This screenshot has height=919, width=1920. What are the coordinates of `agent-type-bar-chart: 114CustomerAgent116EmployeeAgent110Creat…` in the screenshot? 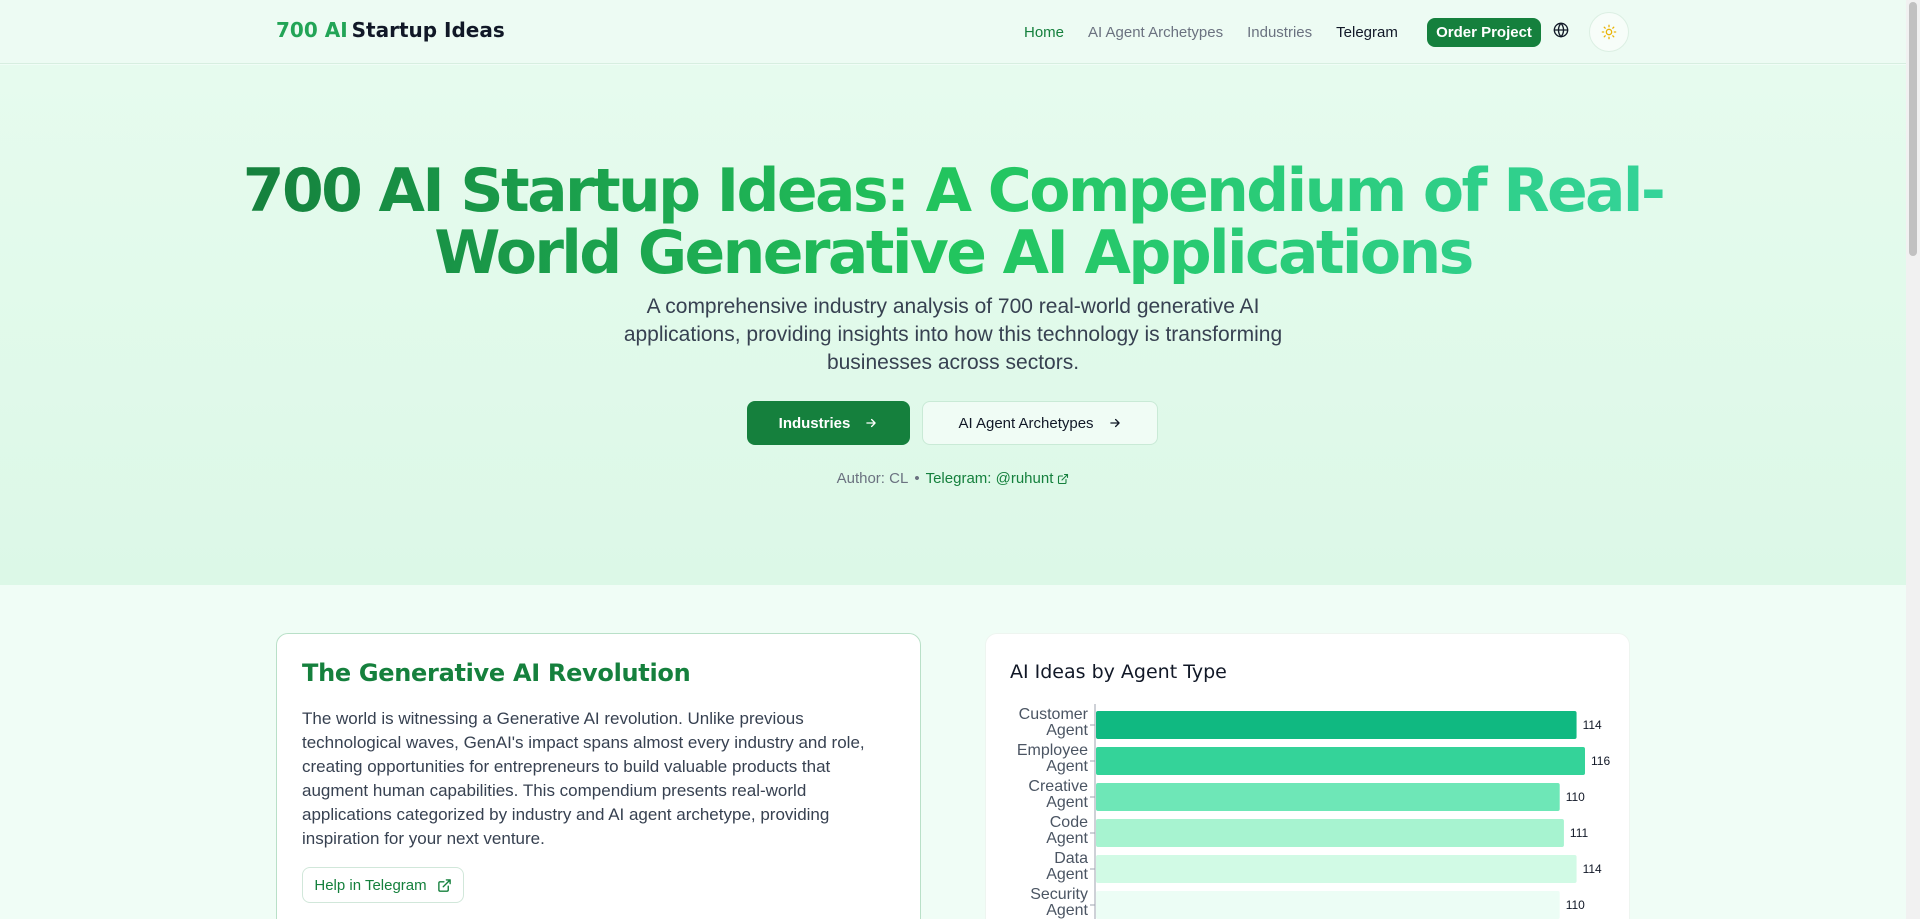 It's located at (1313, 811).